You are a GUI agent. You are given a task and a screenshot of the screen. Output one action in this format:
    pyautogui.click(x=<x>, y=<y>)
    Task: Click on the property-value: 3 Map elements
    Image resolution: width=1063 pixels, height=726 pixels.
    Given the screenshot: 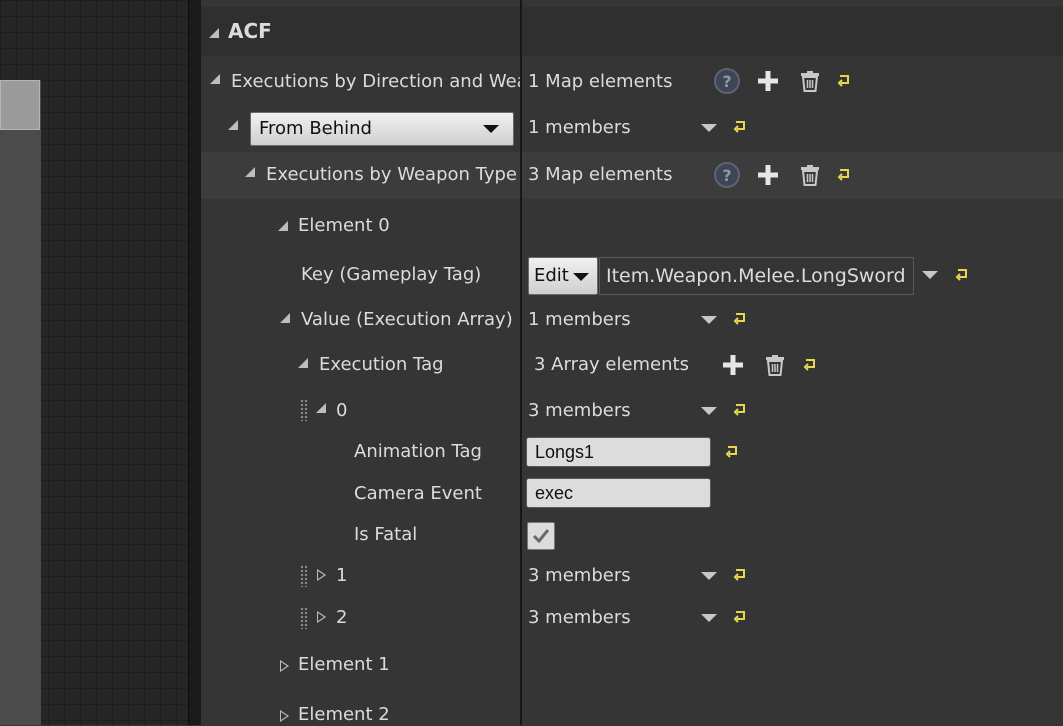 What is the action you would take?
    pyautogui.click(x=600, y=174)
    